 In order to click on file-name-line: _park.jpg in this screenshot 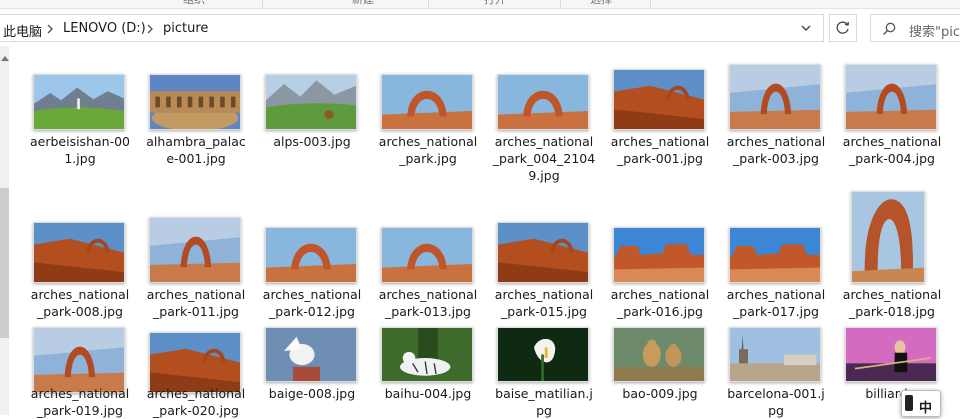, I will do `click(428, 158)`.